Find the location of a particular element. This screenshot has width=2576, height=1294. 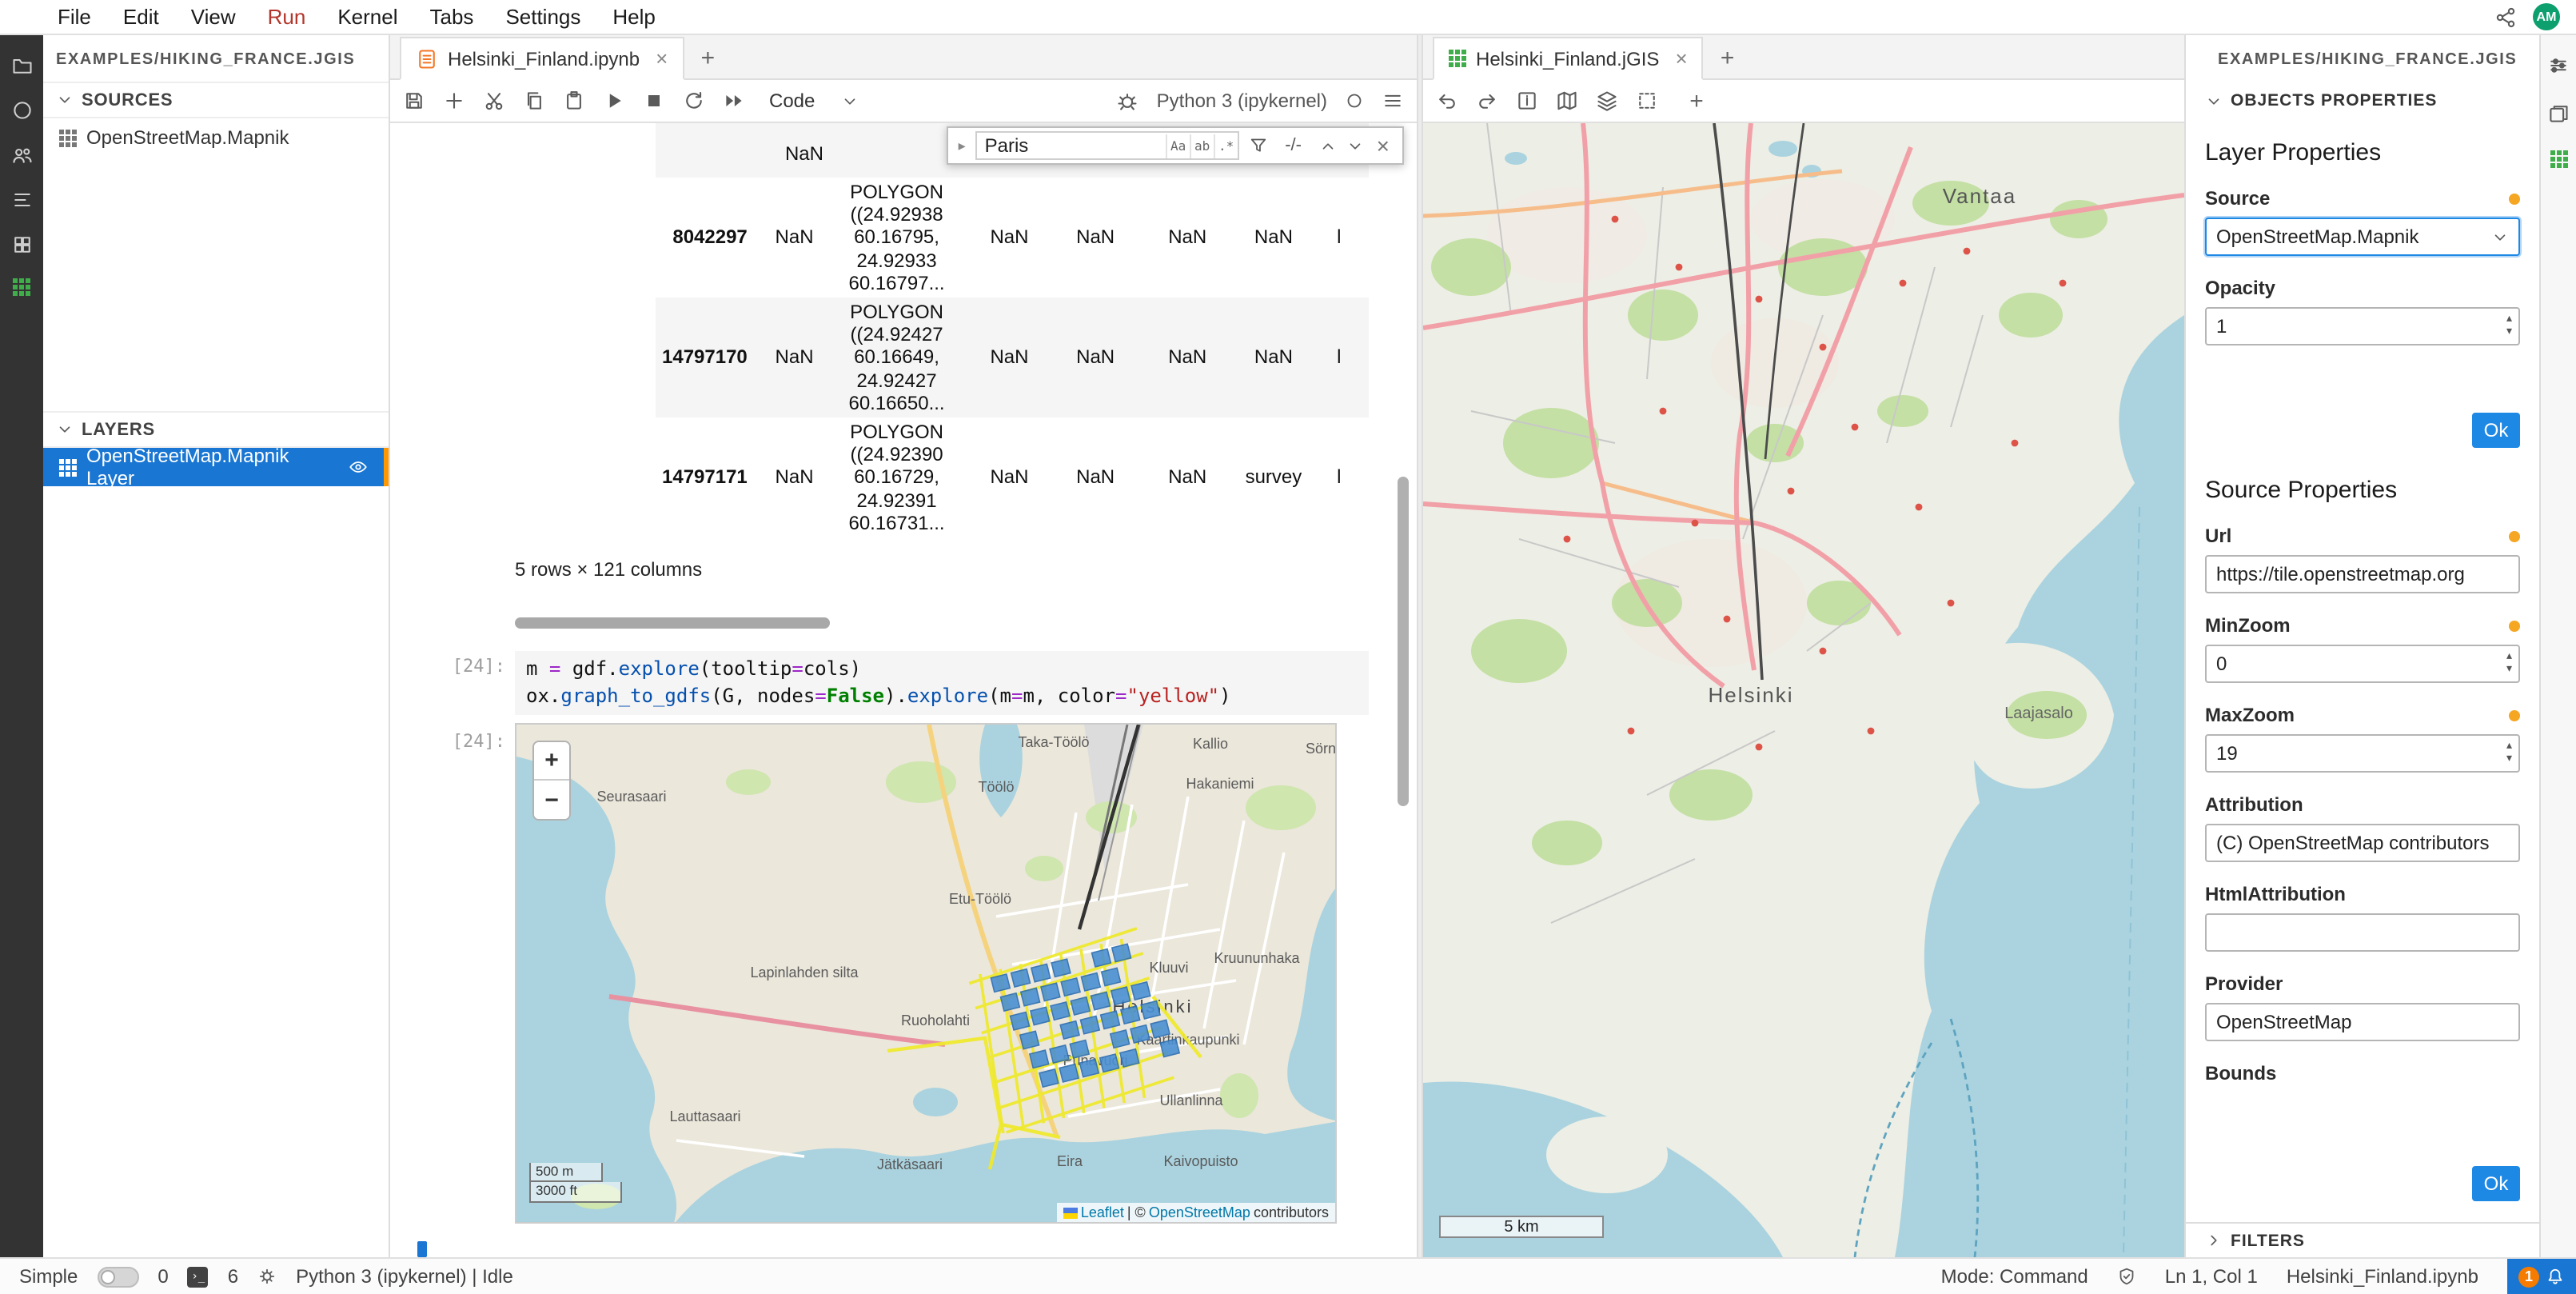

search-input-box: Aa ab .* is located at coordinates (1107, 145).